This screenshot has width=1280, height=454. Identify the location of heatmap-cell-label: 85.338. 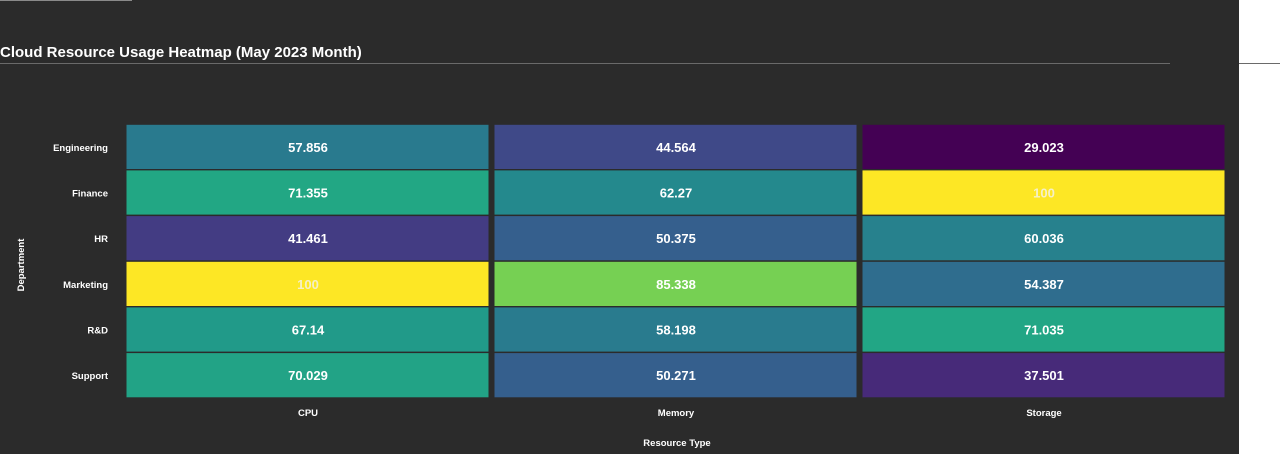
(676, 284).